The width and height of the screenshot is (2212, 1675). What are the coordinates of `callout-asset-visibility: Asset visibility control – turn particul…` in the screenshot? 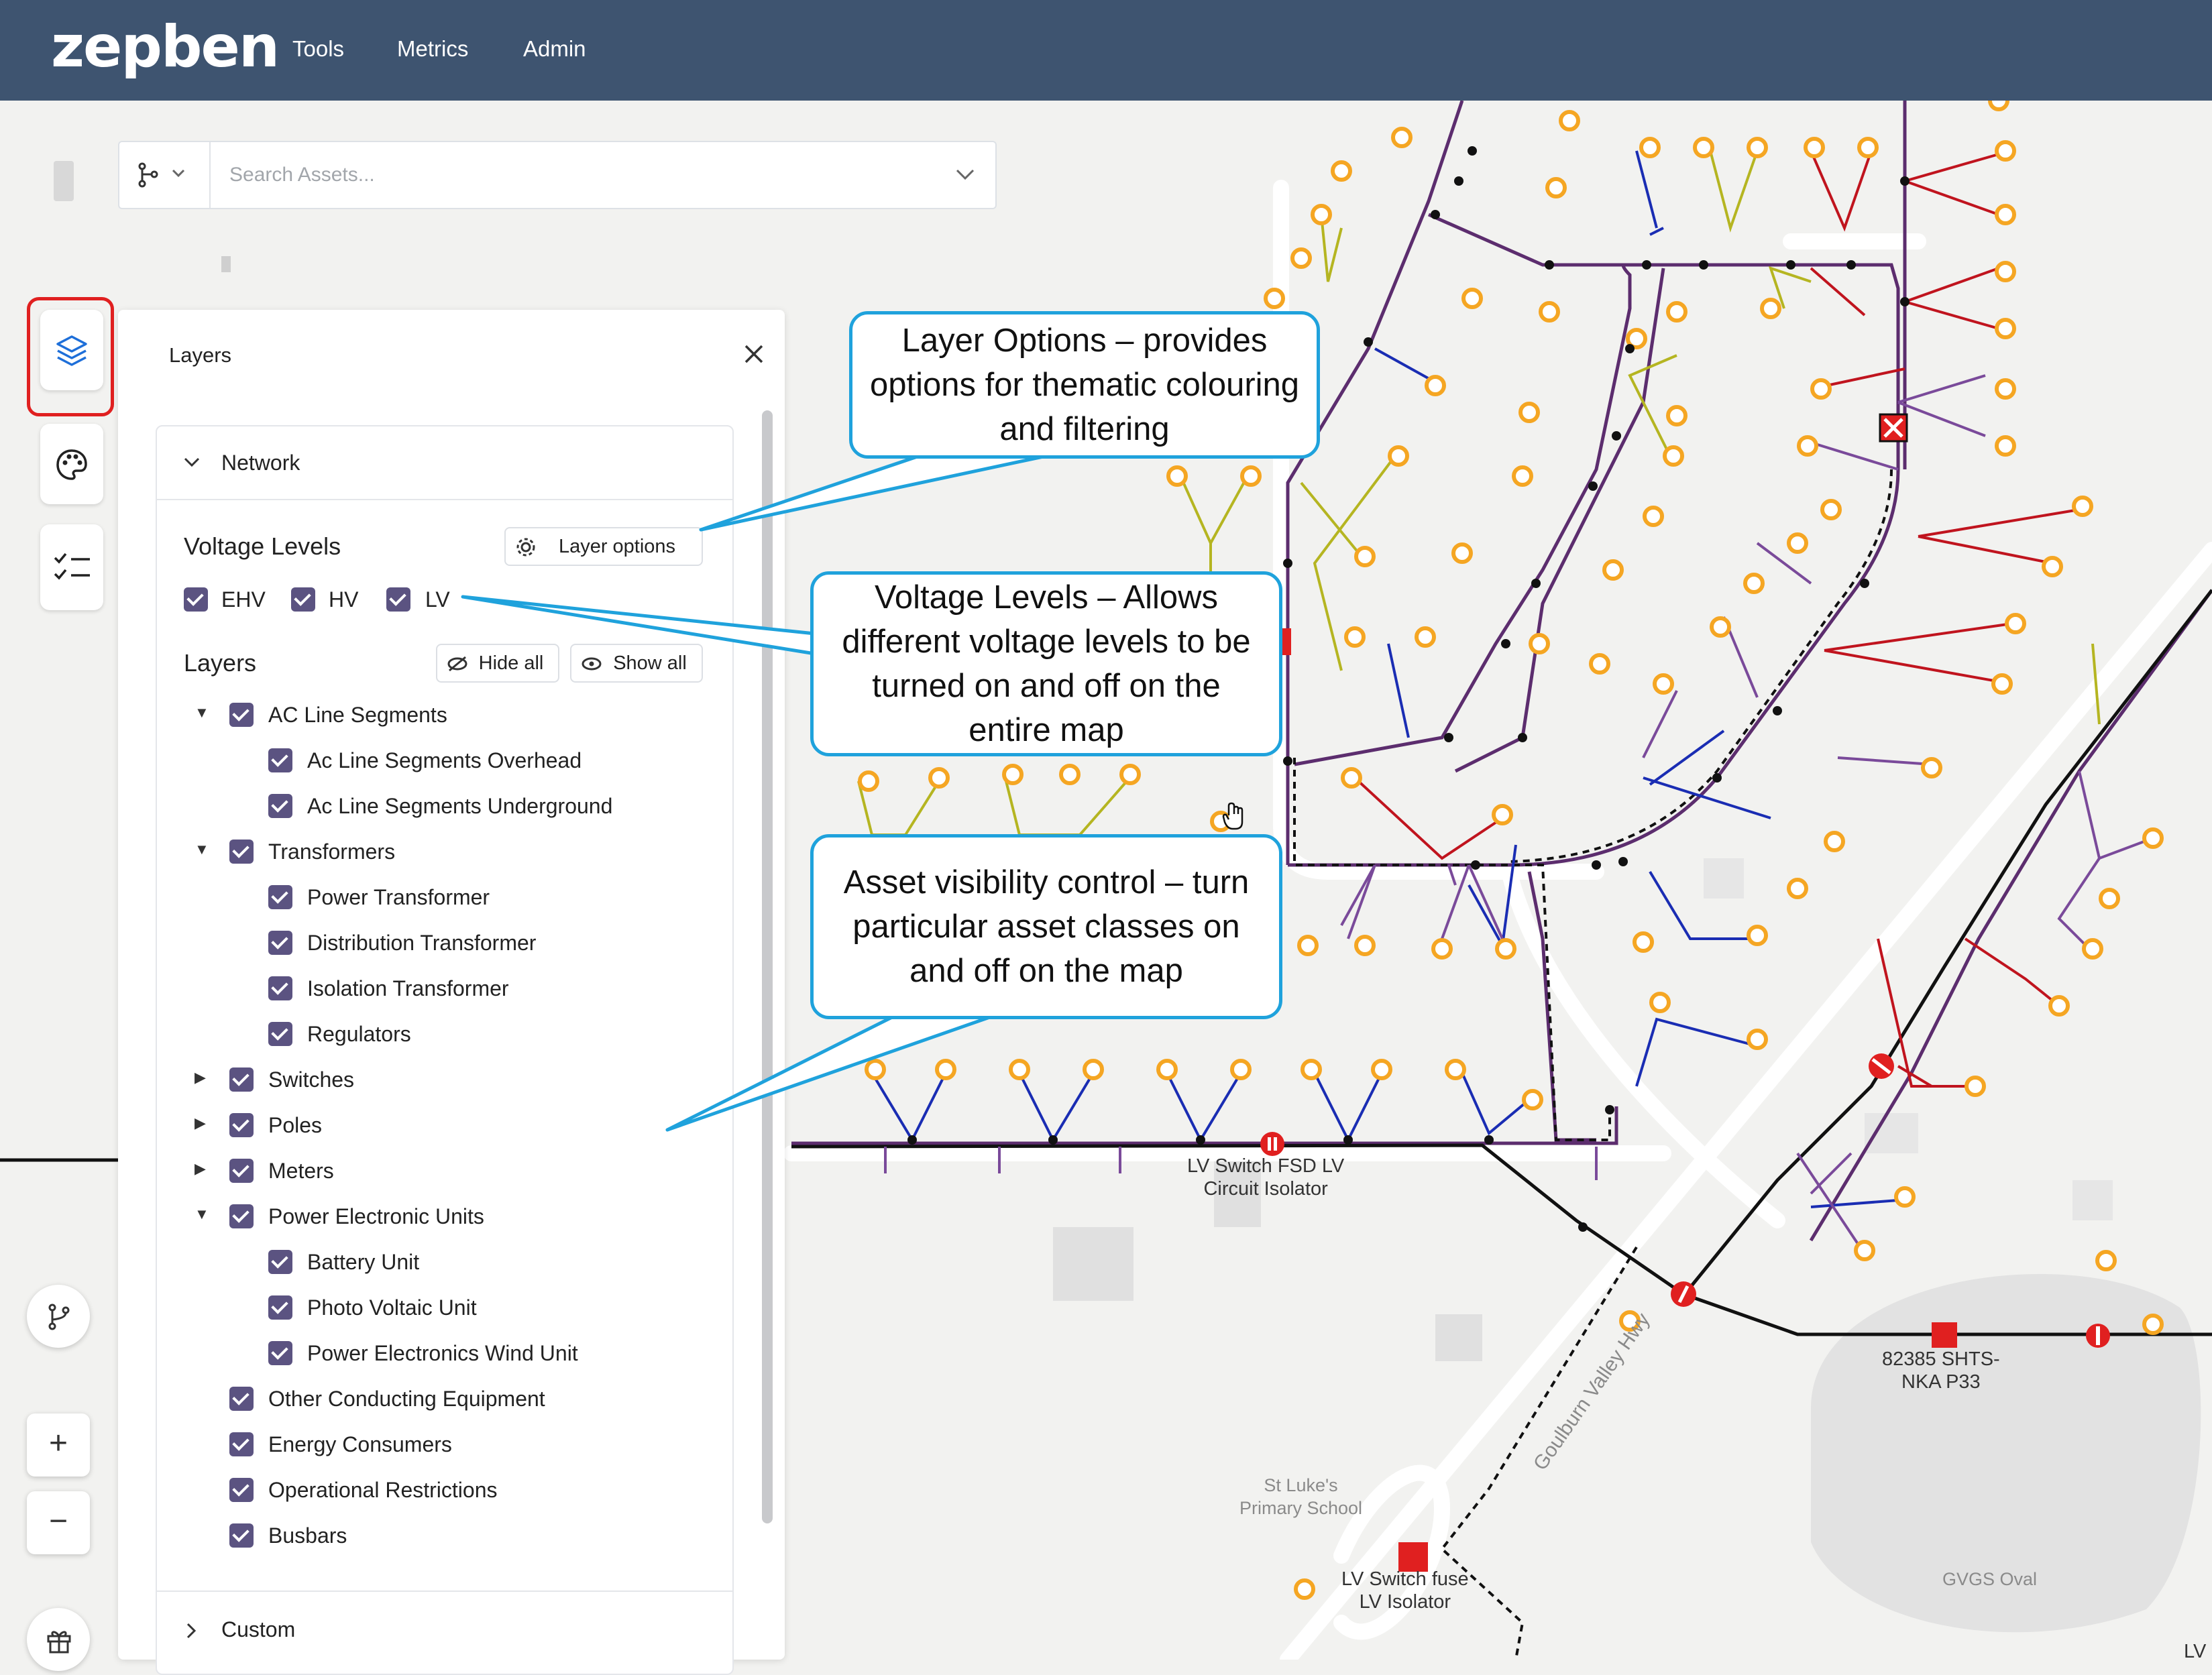 It's located at (1046, 926).